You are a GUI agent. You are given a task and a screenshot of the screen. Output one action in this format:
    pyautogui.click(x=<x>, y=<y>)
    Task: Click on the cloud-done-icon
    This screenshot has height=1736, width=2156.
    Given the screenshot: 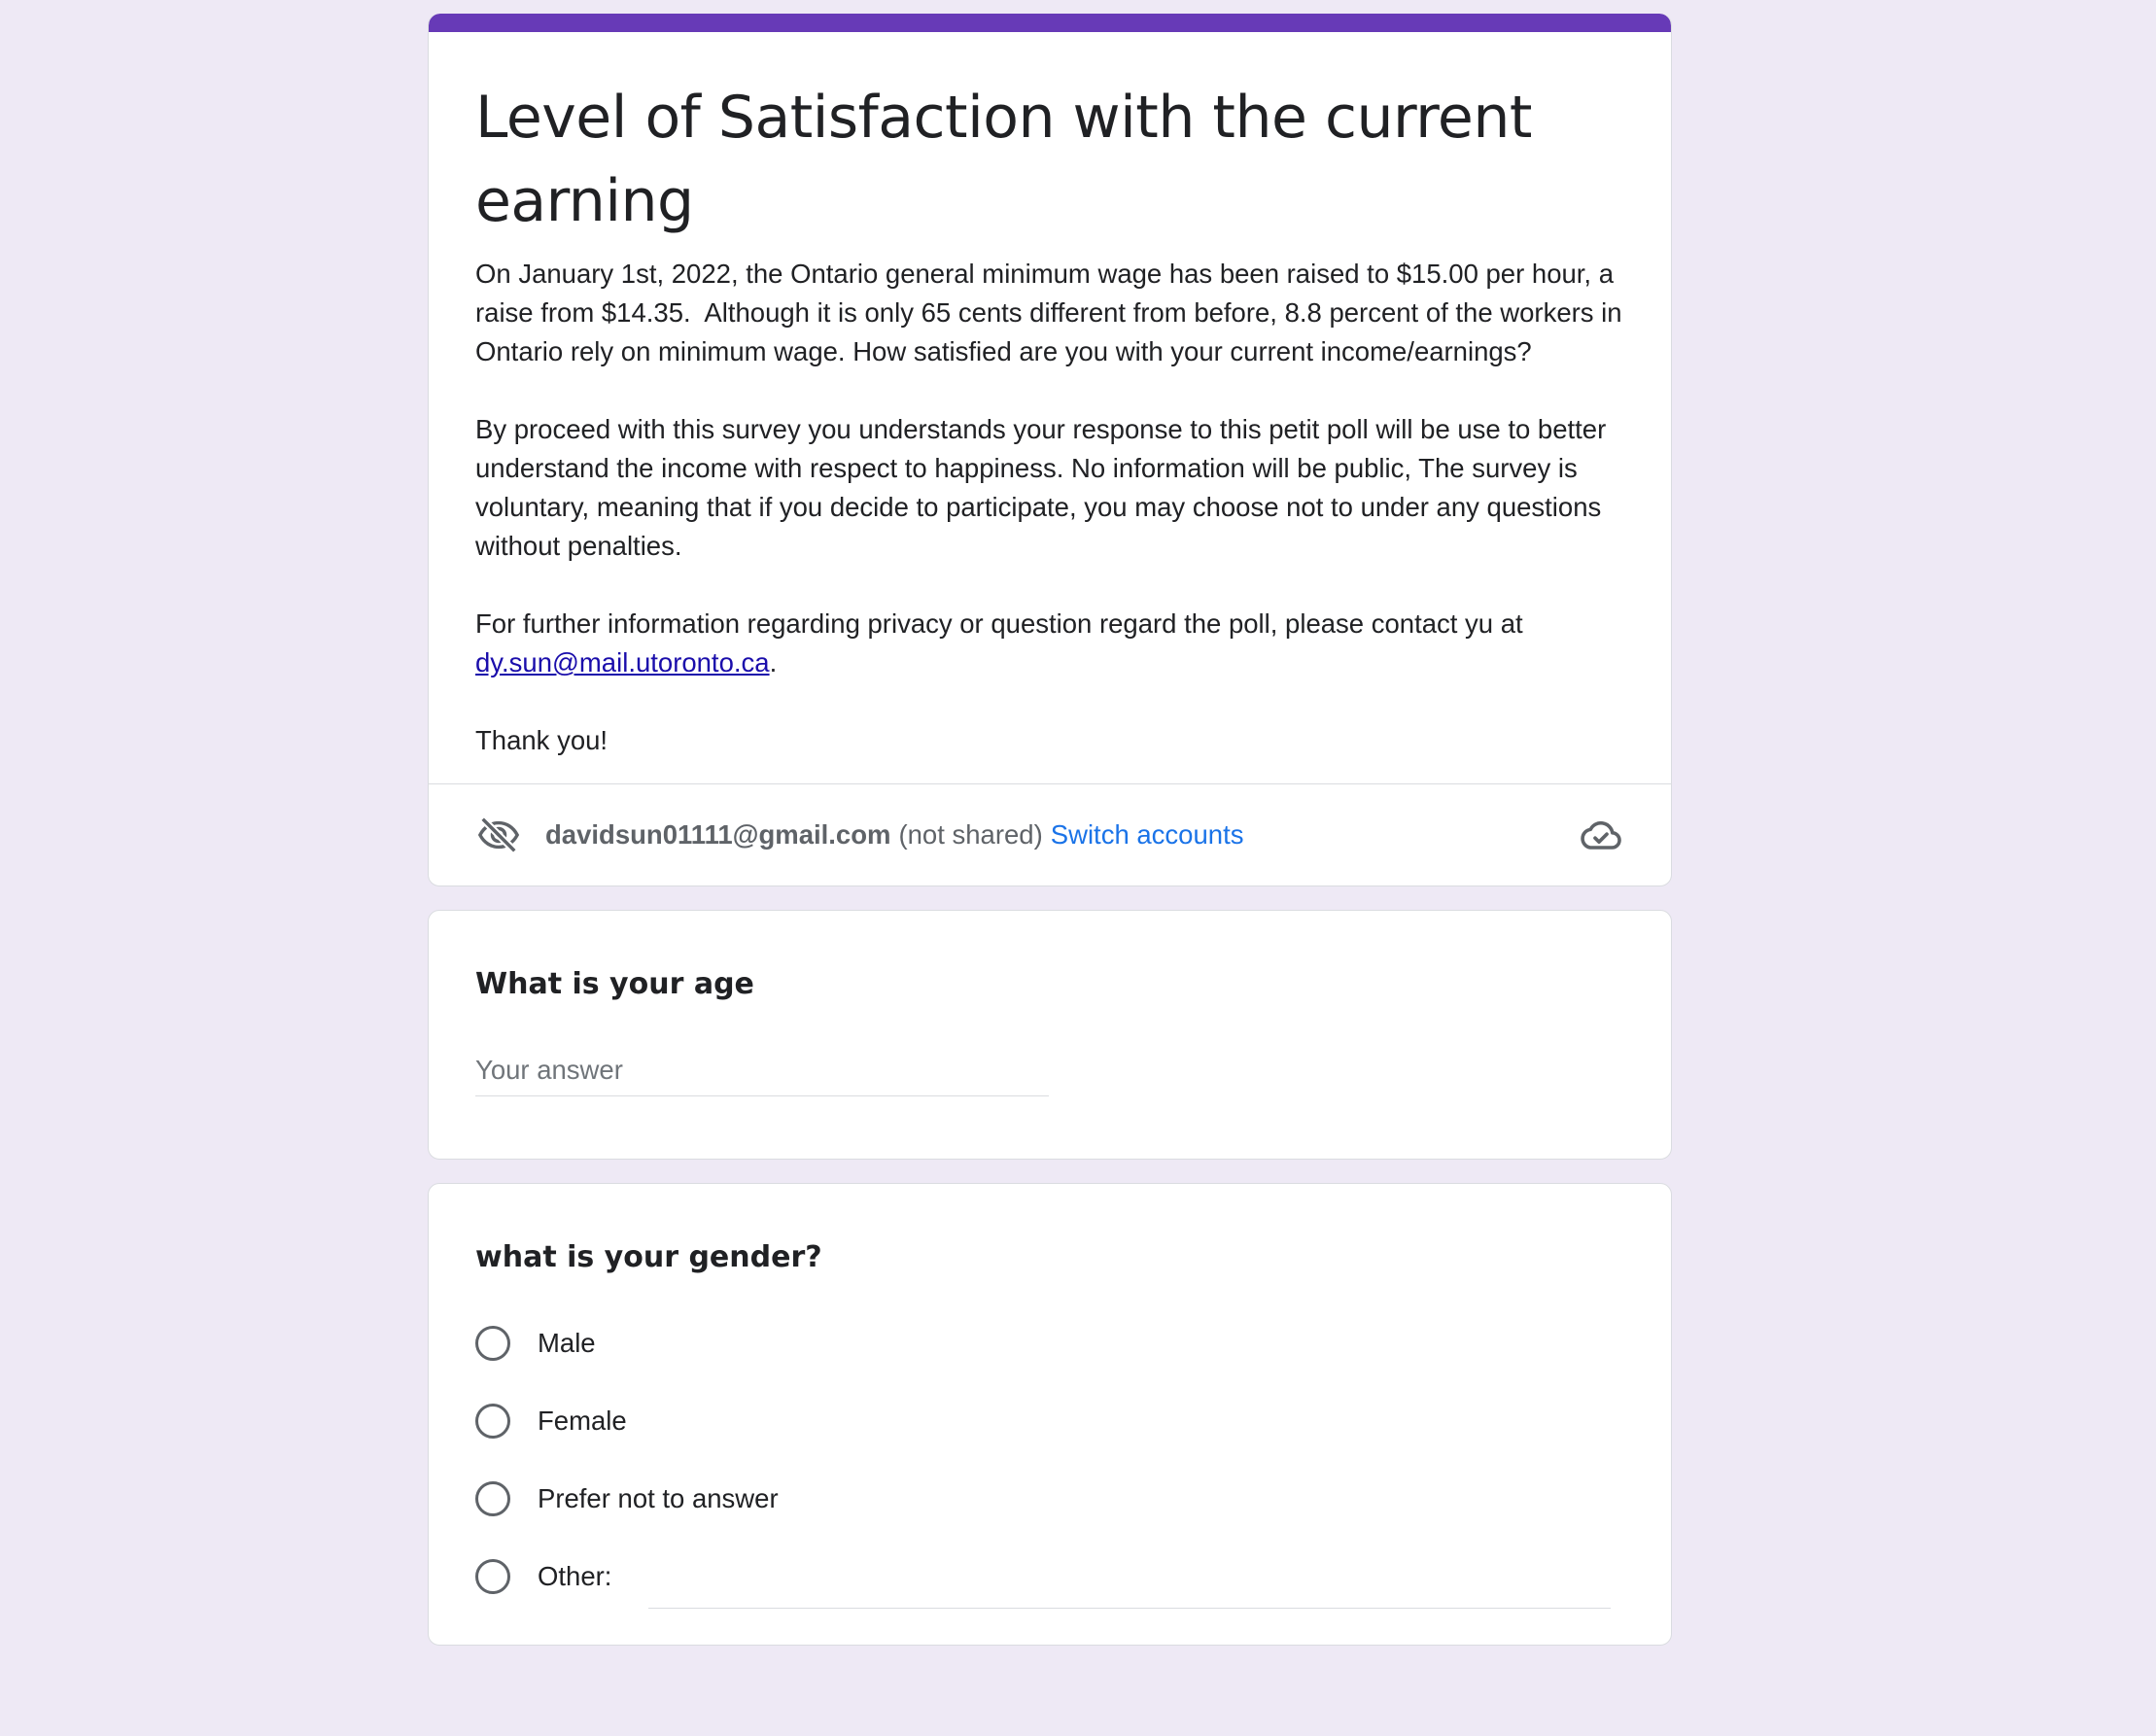 What is the action you would take?
    pyautogui.click(x=1601, y=835)
    